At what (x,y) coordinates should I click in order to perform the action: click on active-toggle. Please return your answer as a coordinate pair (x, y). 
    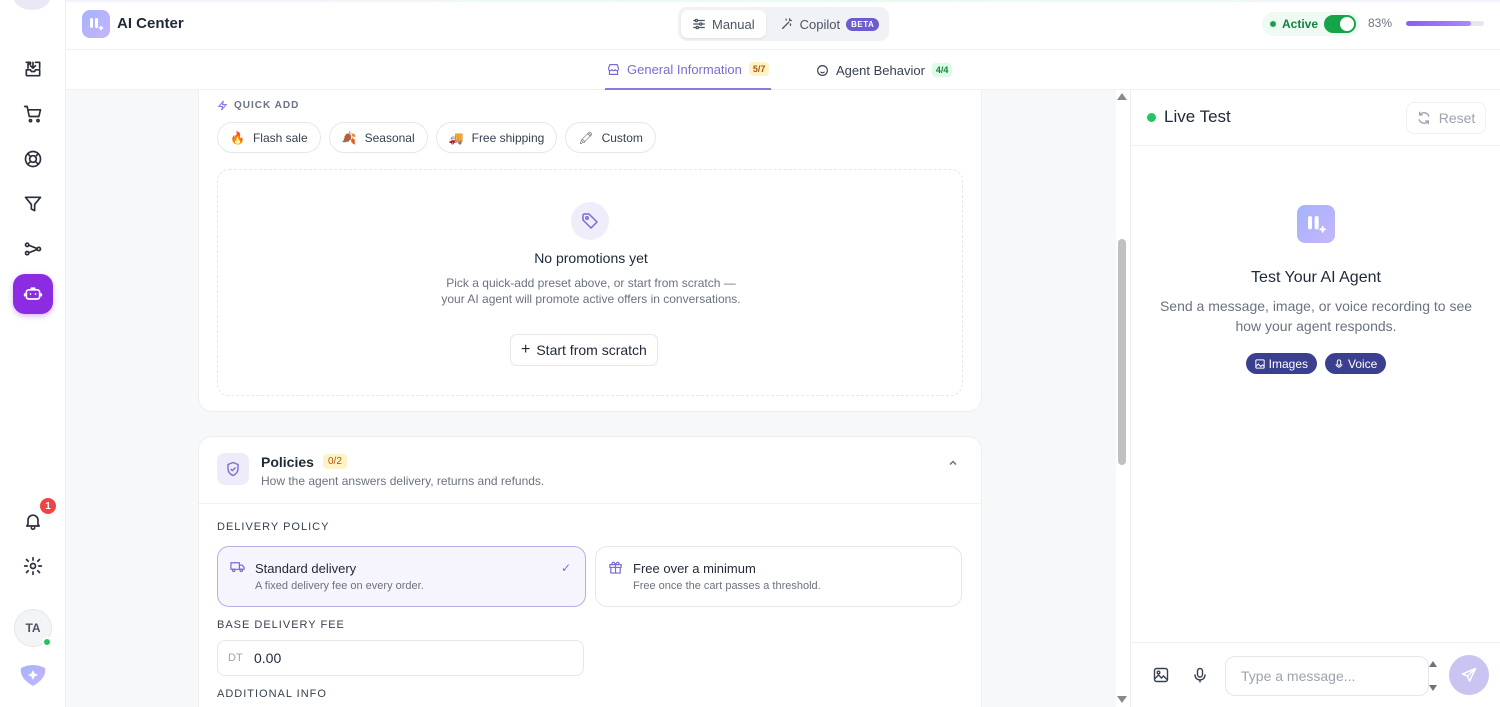
    Looking at the image, I should click on (1340, 24).